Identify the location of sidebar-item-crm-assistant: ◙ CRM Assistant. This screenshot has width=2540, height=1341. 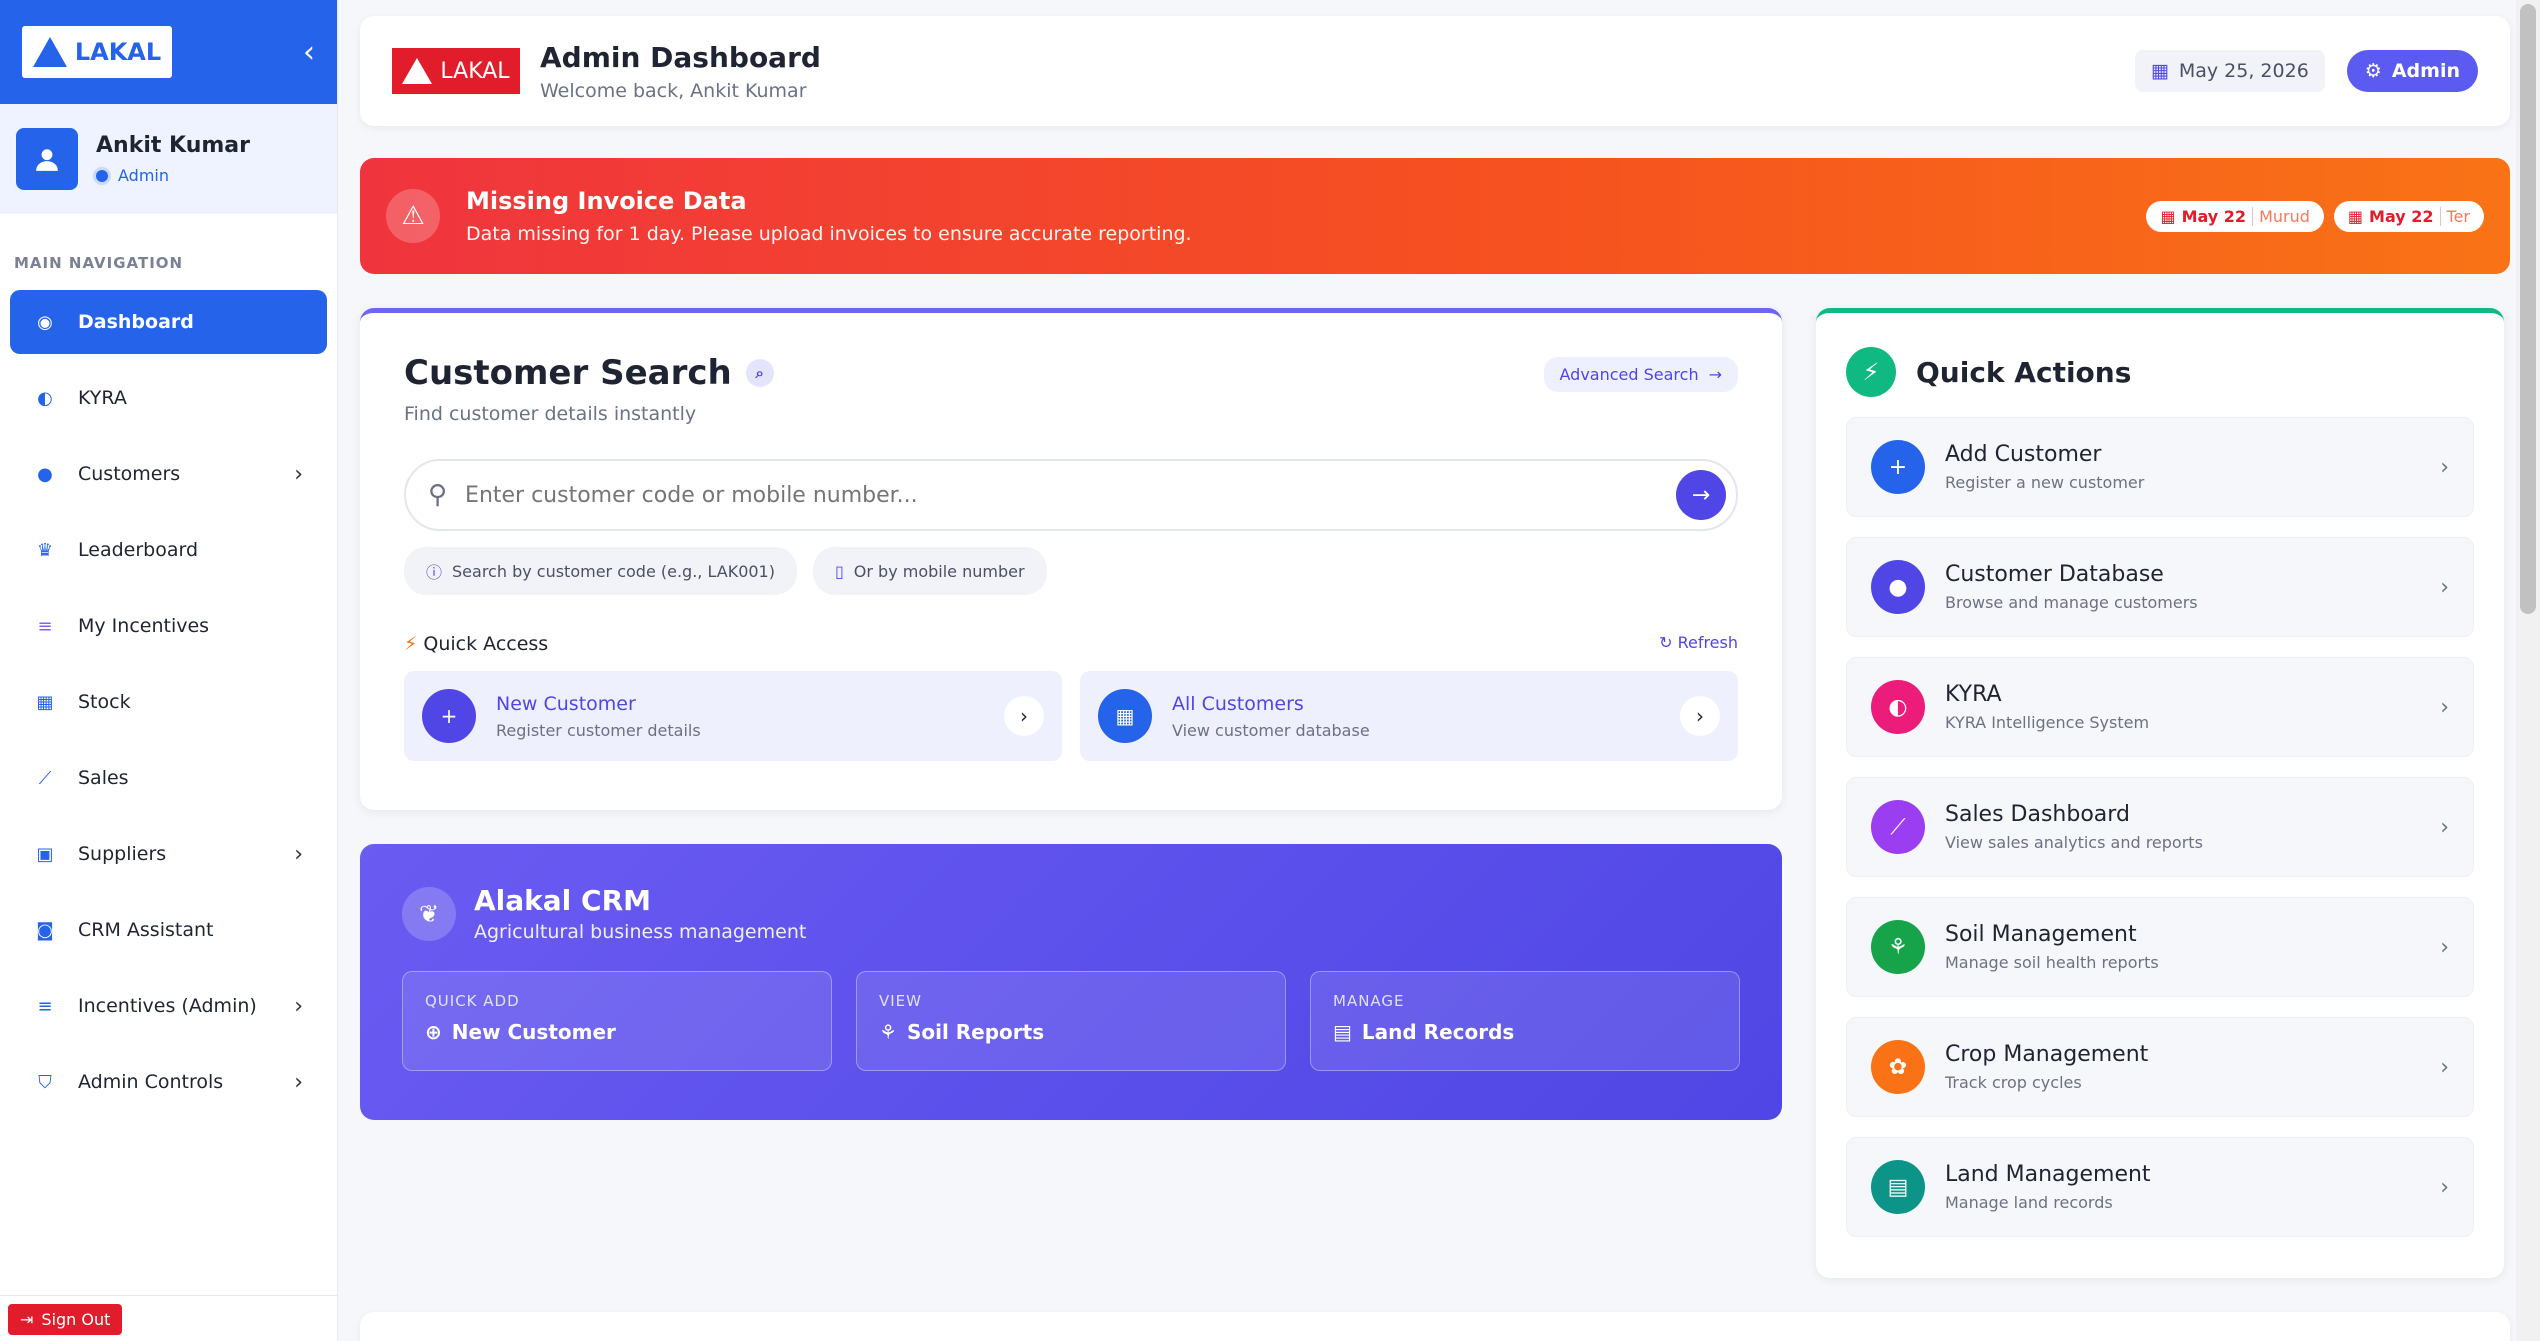
(168, 930).